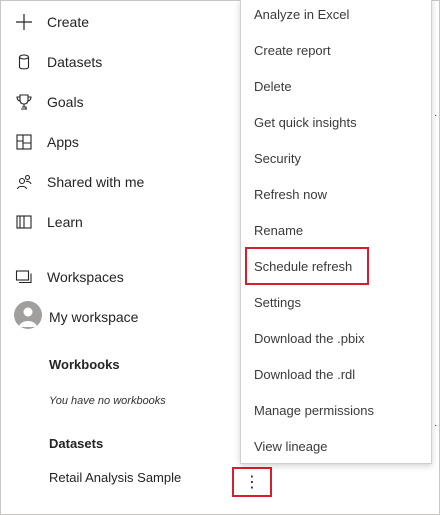  Describe the element at coordinates (292, 50) in the screenshot. I see `menu-item-create-report: Create report` at that location.